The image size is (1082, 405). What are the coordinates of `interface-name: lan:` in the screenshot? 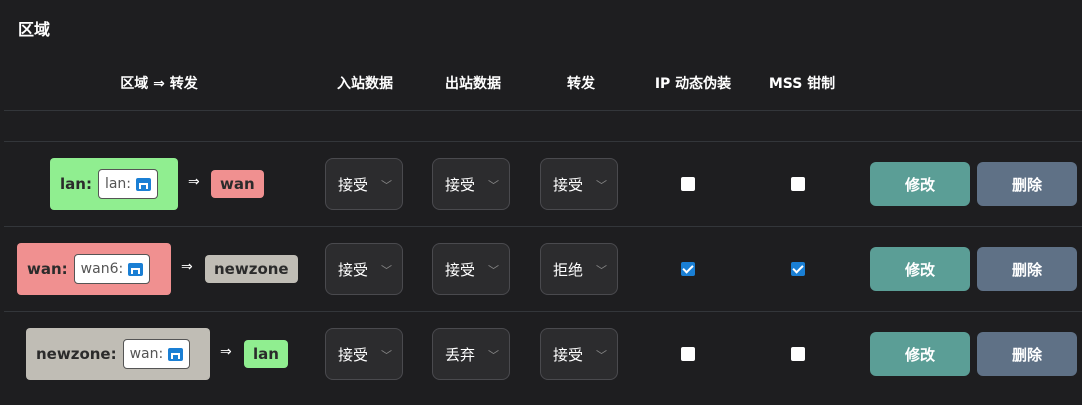 It's located at (118, 184).